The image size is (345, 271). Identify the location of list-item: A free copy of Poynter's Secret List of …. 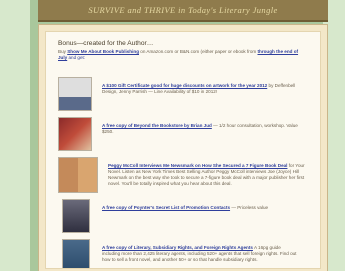
(185, 216).